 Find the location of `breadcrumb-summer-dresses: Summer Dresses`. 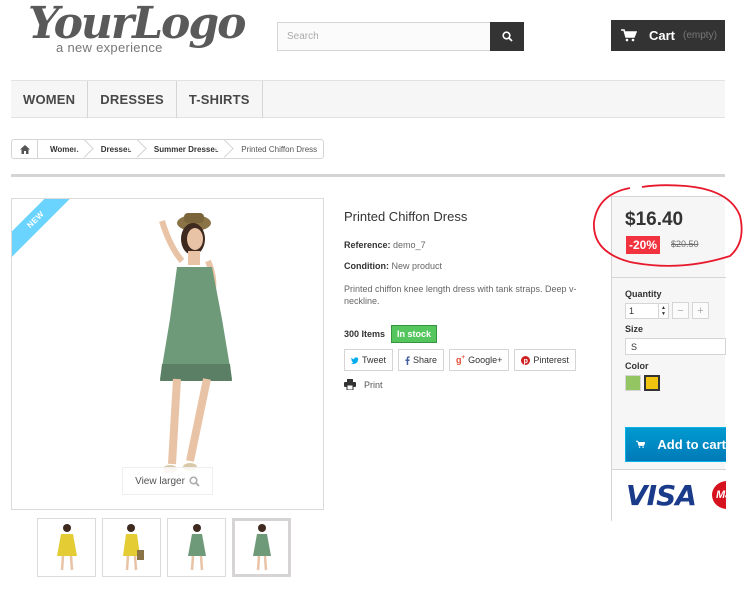

breadcrumb-summer-dresses: Summer Dresses is located at coordinates (185, 149).